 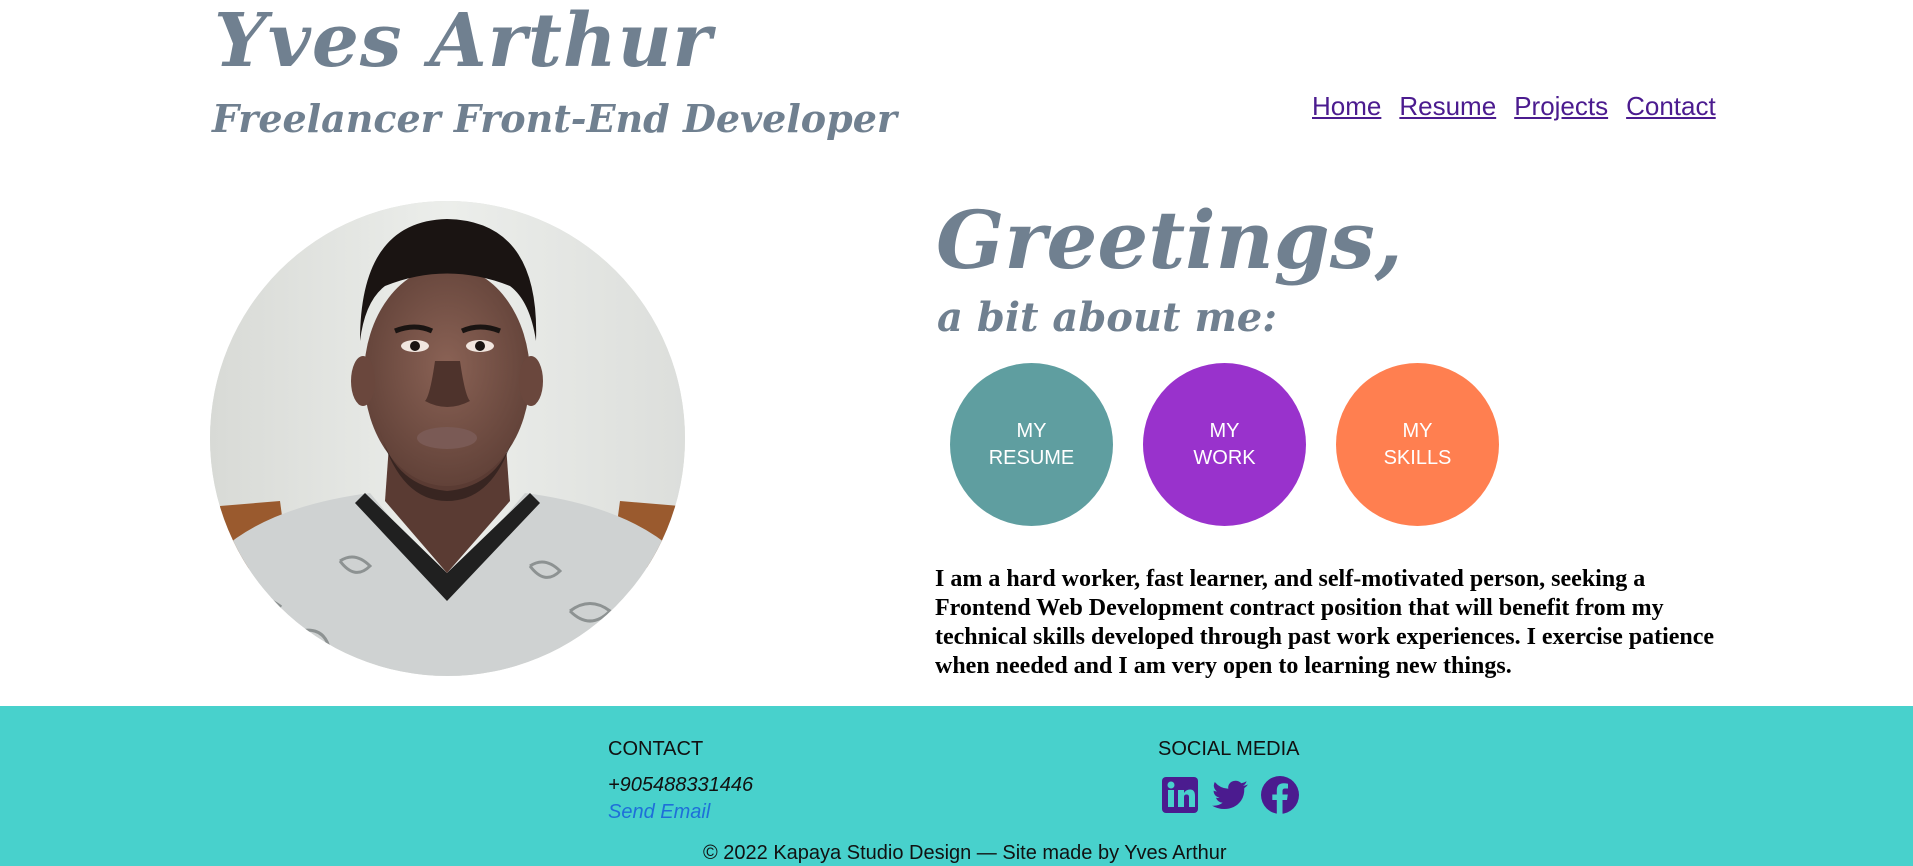 I want to click on social-icons, so click(x=1230, y=795).